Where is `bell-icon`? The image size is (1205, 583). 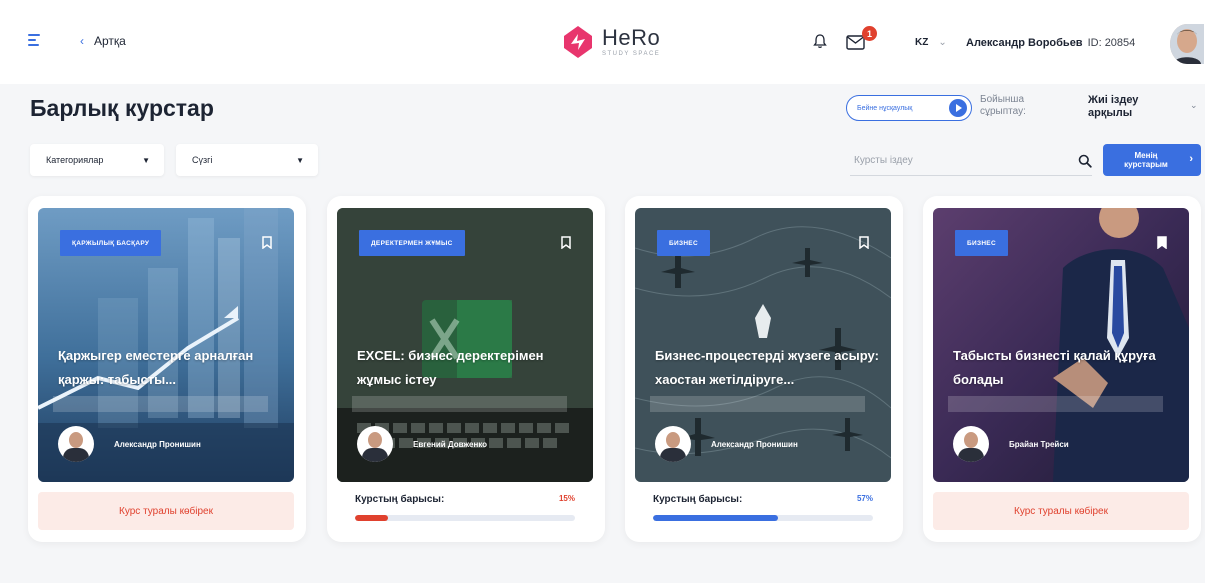 bell-icon is located at coordinates (820, 41).